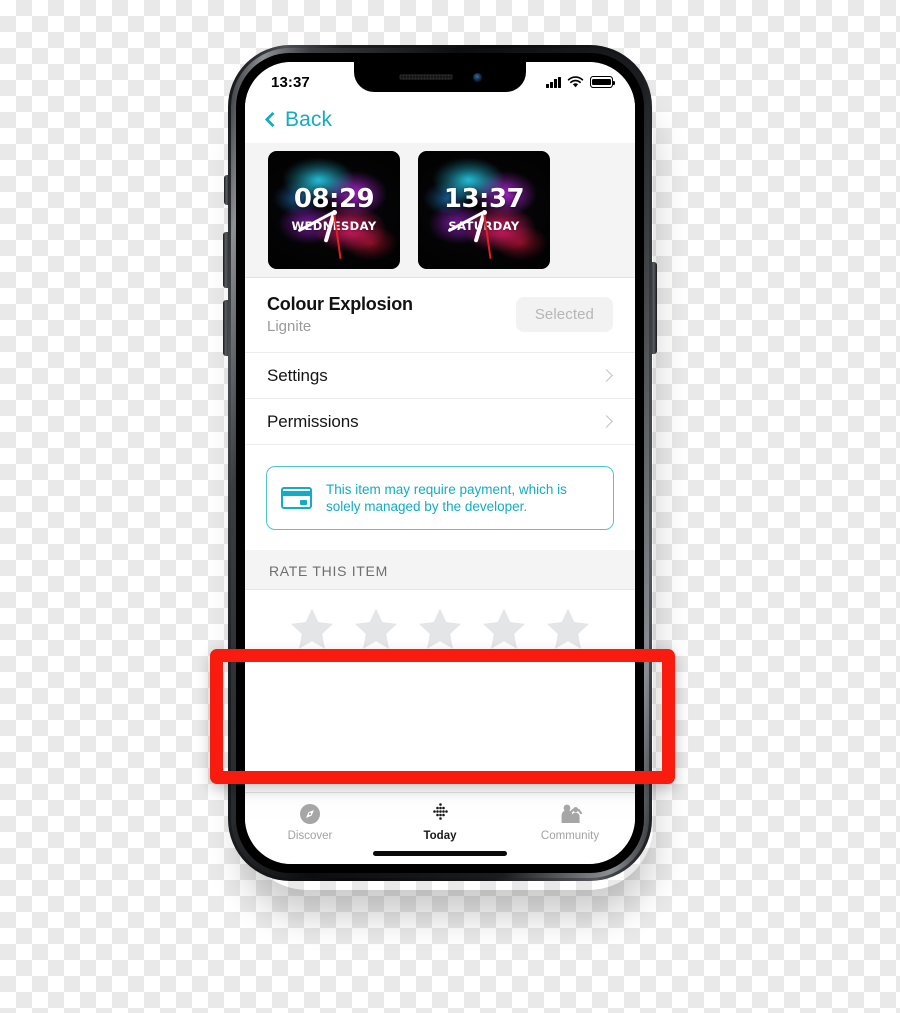 The height and width of the screenshot is (1013, 900). Describe the element at coordinates (440, 813) in the screenshot. I see `today-dots-icon` at that location.